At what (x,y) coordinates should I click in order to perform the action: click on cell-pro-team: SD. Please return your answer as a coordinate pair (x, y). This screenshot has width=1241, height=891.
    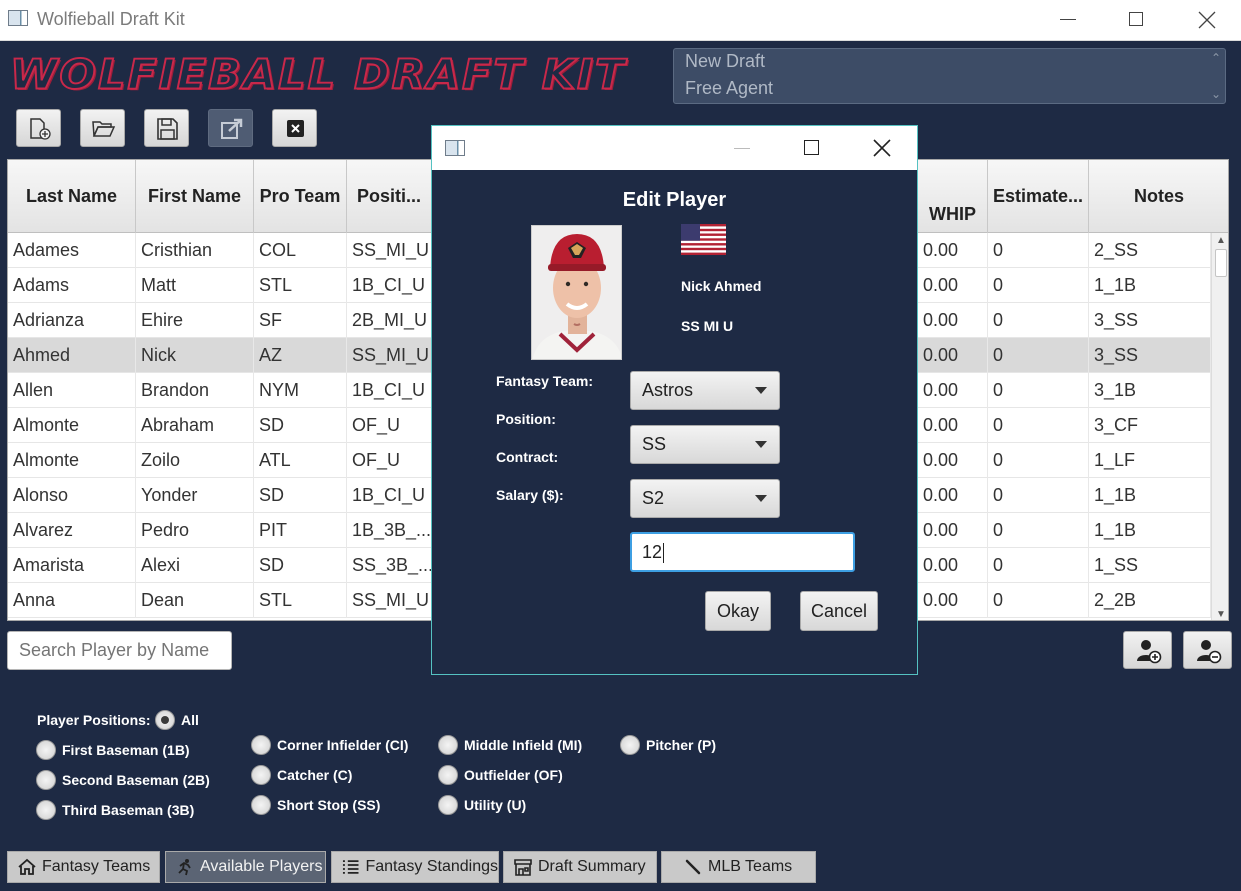
    Looking at the image, I should click on (300, 425).